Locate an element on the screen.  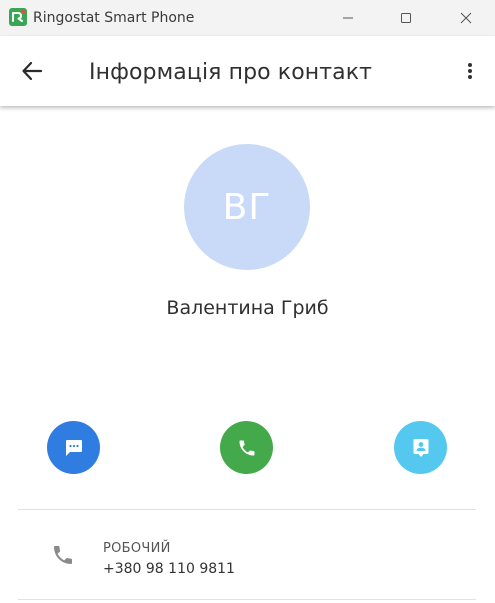
message-icon is located at coordinates (73, 447).